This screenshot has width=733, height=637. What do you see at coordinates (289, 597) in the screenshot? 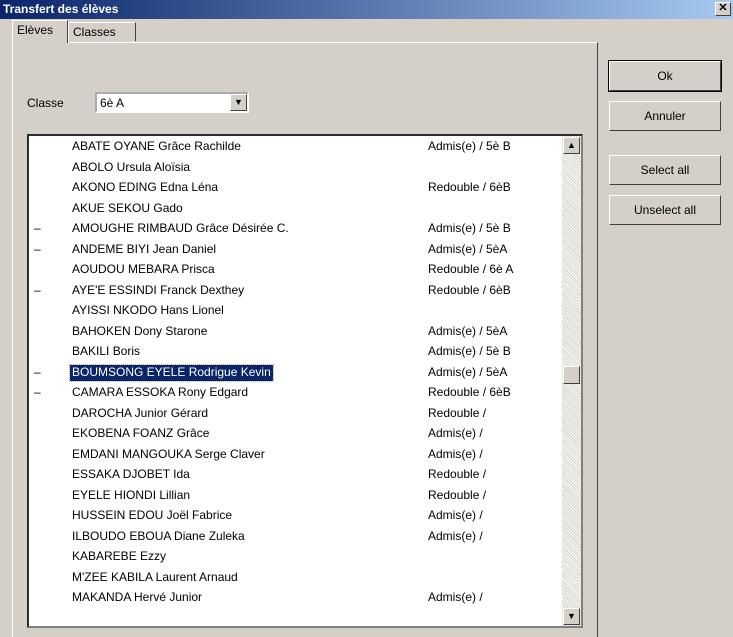
I see `list-item: MAKANDA Hervé Junior Admis(e) /` at bounding box center [289, 597].